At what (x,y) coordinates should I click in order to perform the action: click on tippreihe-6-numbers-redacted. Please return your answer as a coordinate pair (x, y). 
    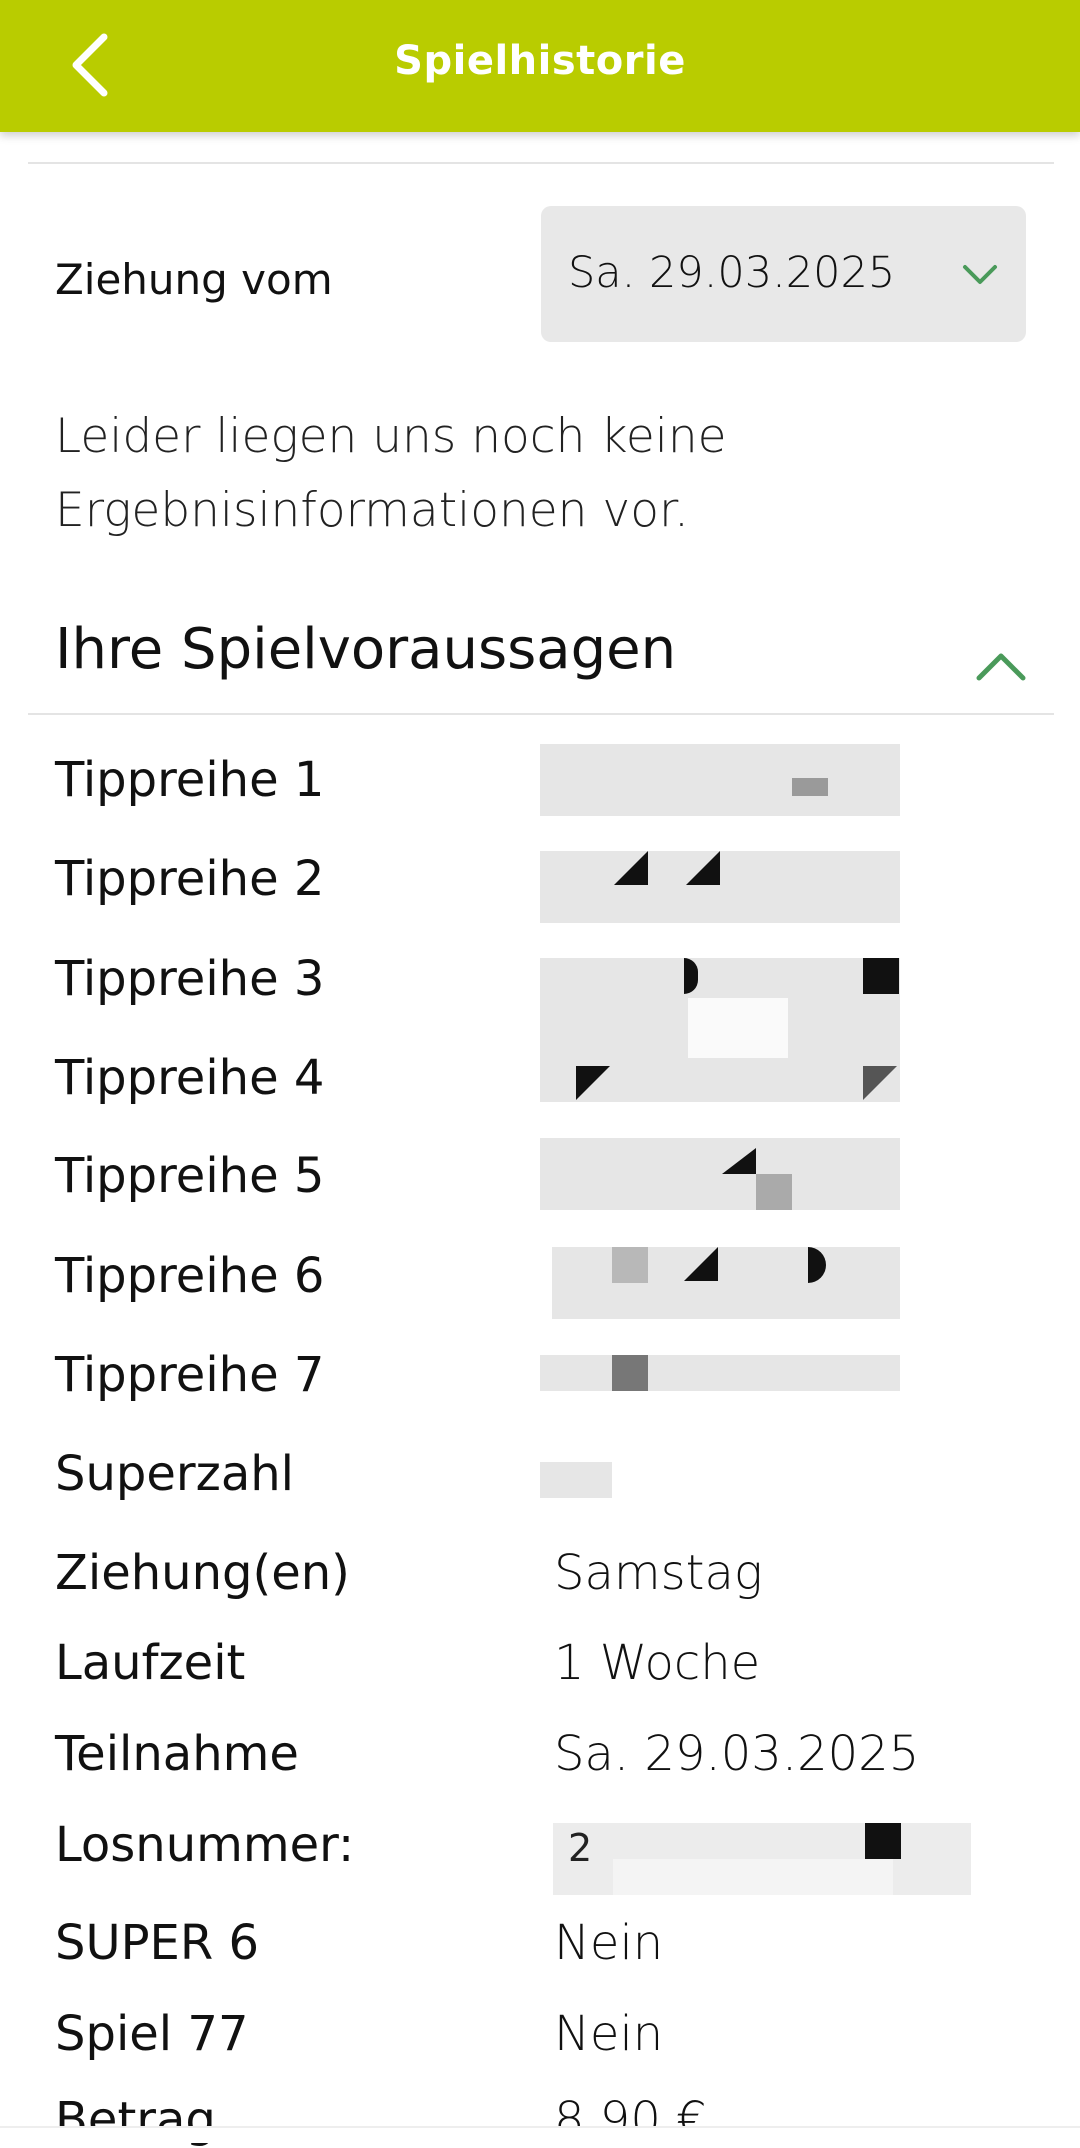
    Looking at the image, I should click on (726, 1283).